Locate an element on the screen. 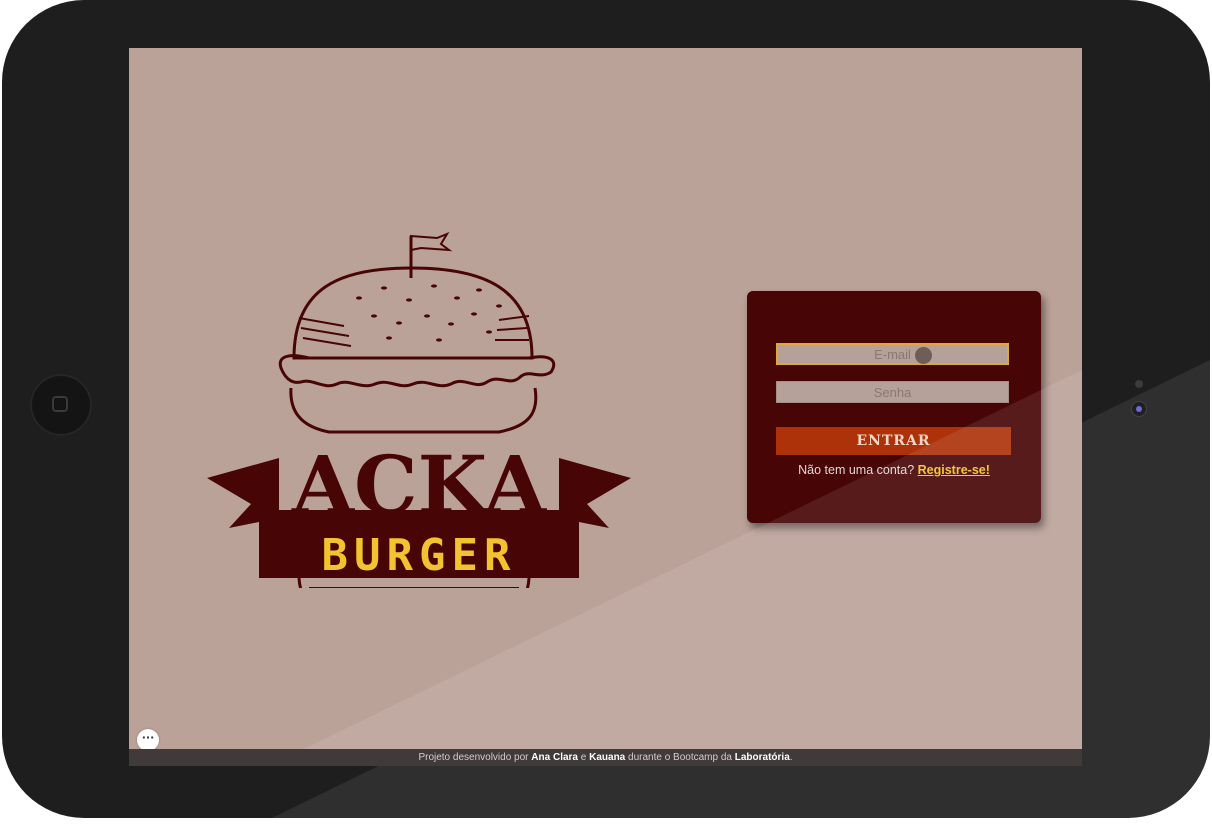 The height and width of the screenshot is (824, 1212). login-card: ENTRAR Não tem uma conta? Registre-se! is located at coordinates (894, 407).